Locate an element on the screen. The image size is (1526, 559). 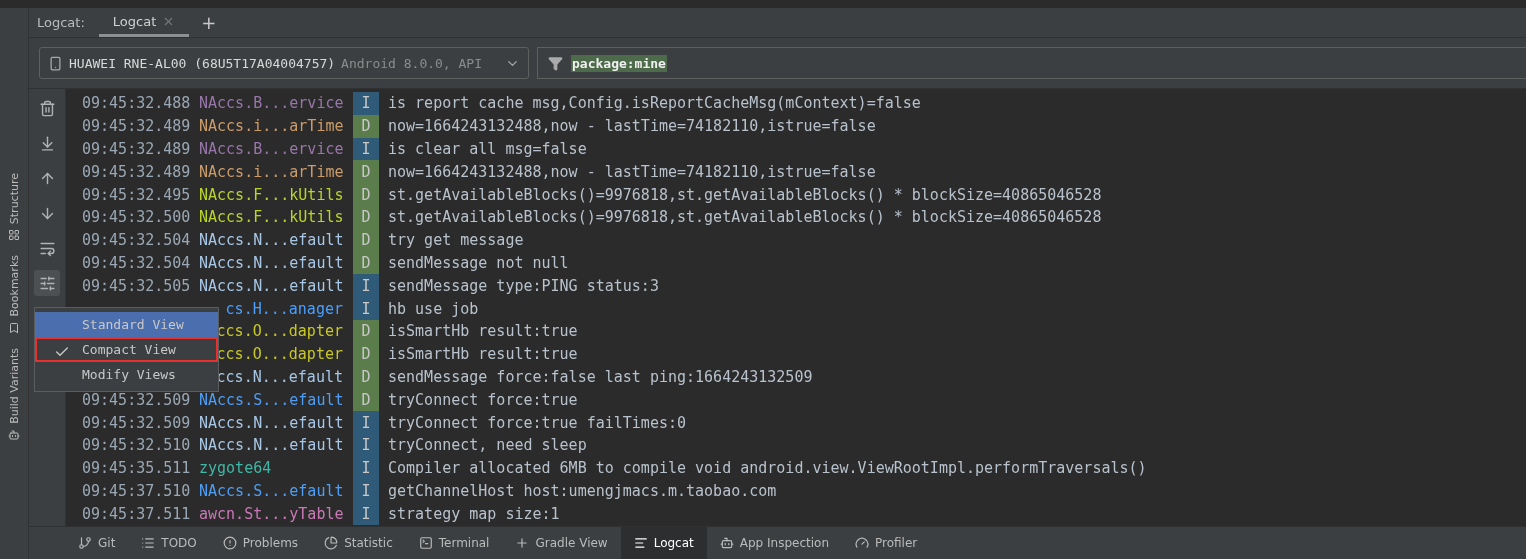
device-dropdown: HUAWEI RNE-AL00 (68U5T17A04004757) Android 8.0.0, API is located at coordinates (284, 63).